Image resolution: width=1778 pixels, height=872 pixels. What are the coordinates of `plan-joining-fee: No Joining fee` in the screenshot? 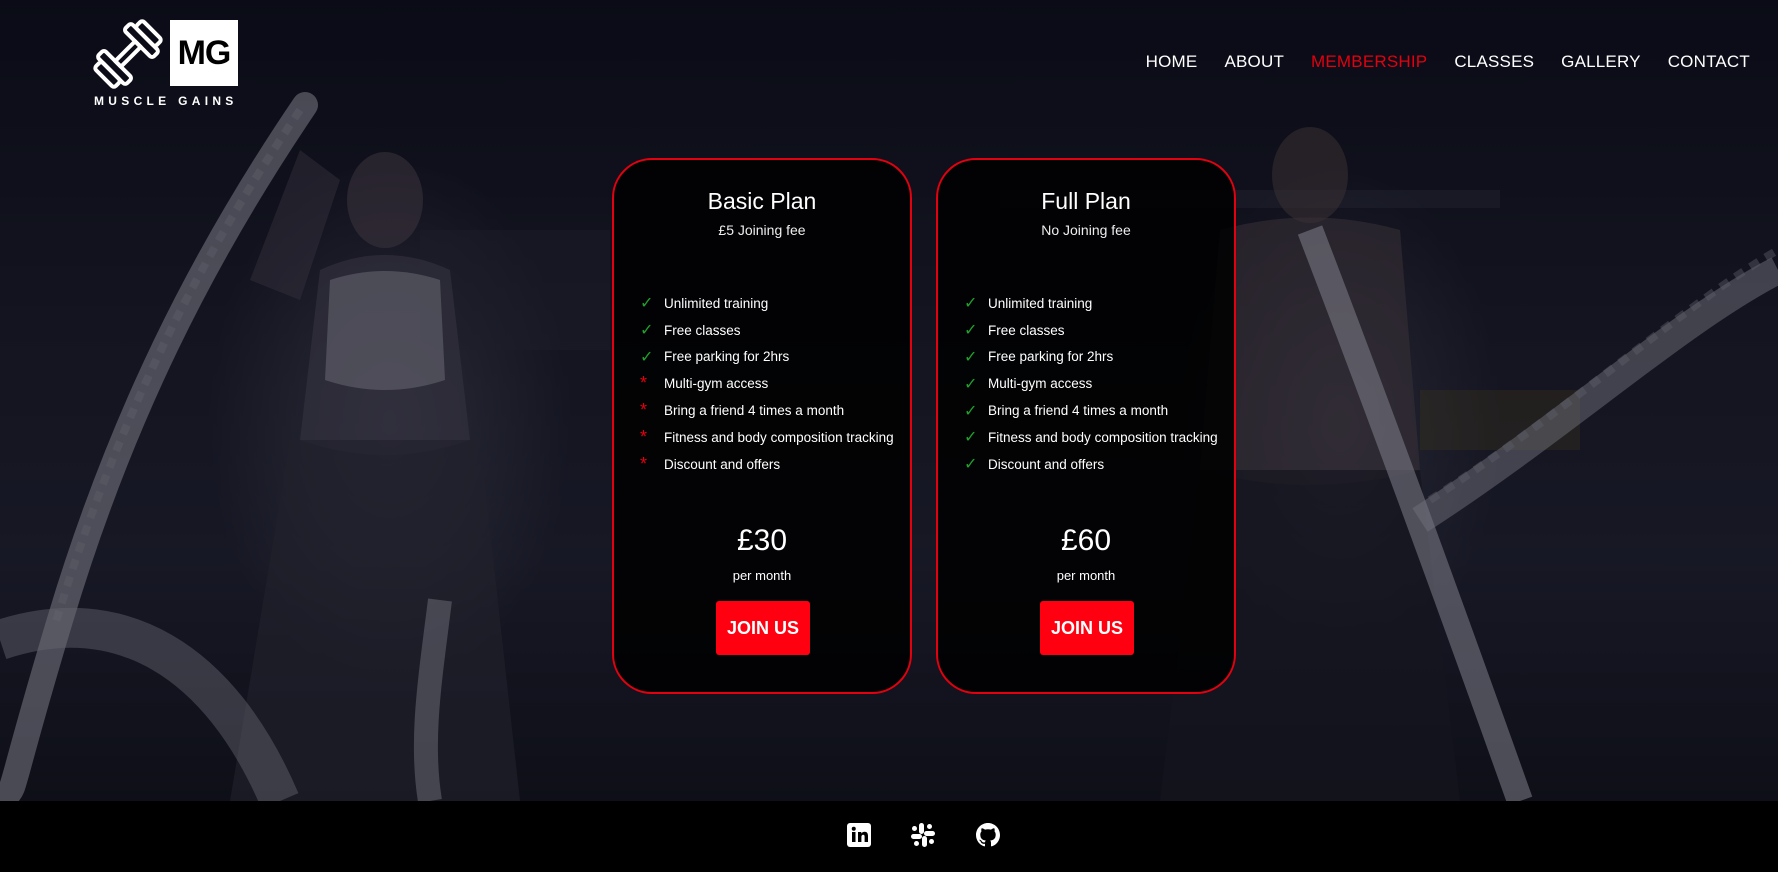 It's located at (1086, 230).